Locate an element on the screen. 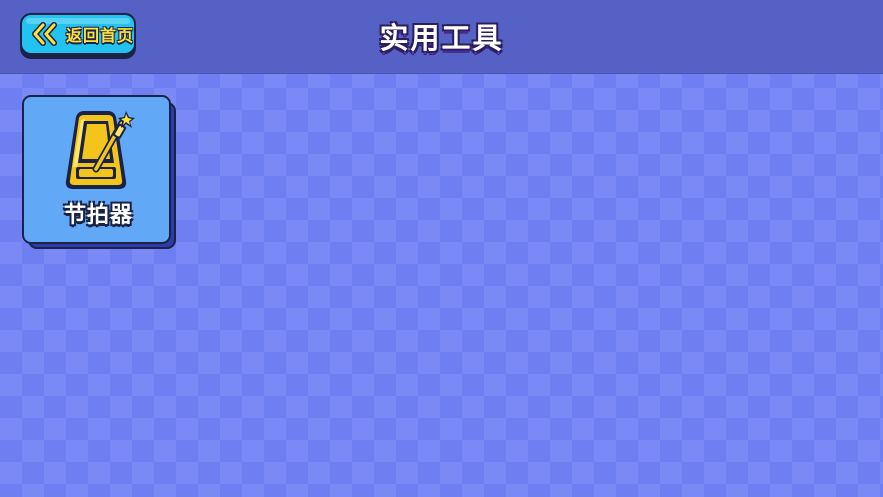 This screenshot has width=883, height=497. top-bar: 返回首页 实用工具 is located at coordinates (441, 37).